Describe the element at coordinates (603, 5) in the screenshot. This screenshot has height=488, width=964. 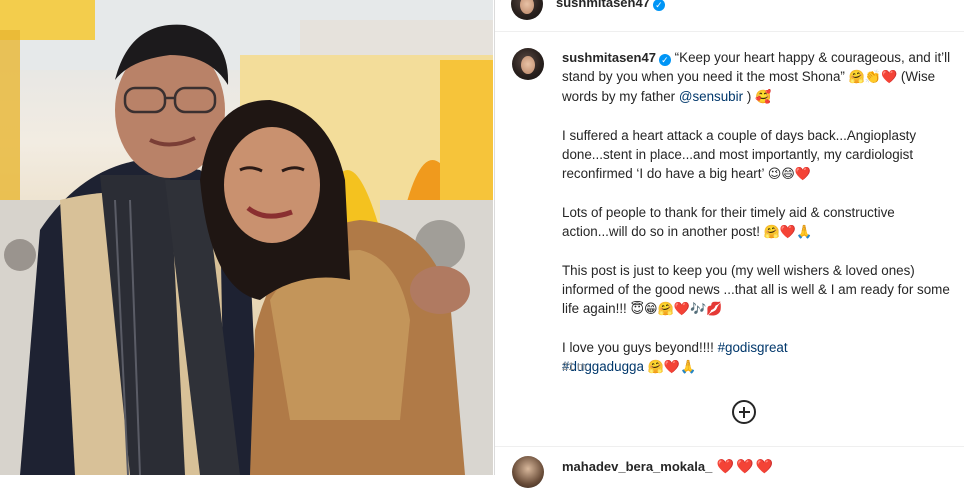
I see `header-username: sushmitasen47` at that location.